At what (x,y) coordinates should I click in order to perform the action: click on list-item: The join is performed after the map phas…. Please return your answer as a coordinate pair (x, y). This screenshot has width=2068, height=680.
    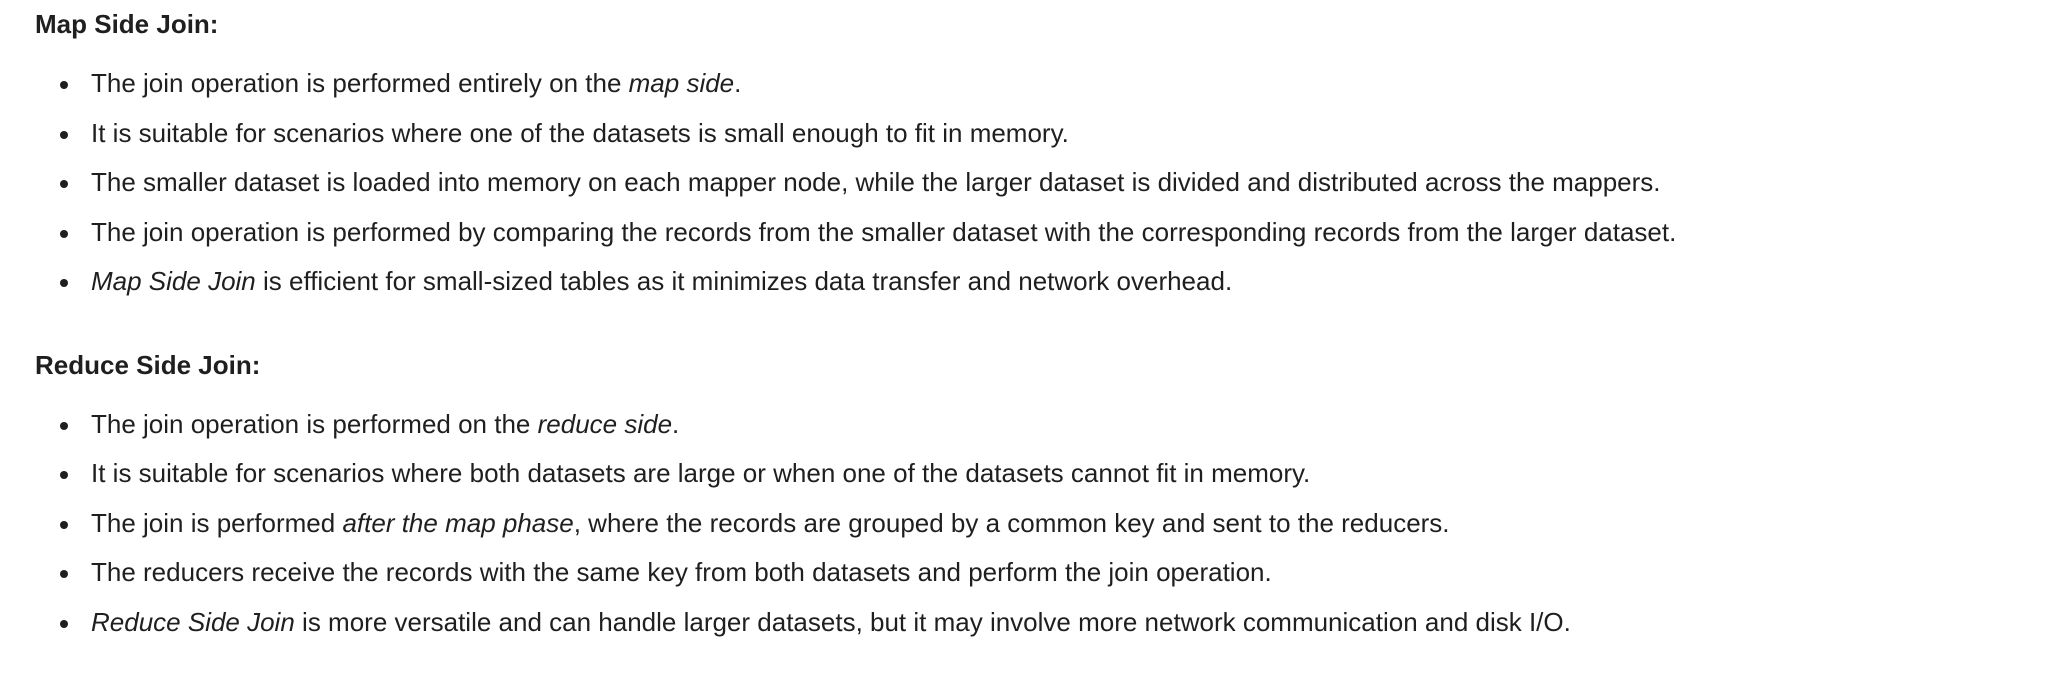
    Looking at the image, I should click on (1051, 532).